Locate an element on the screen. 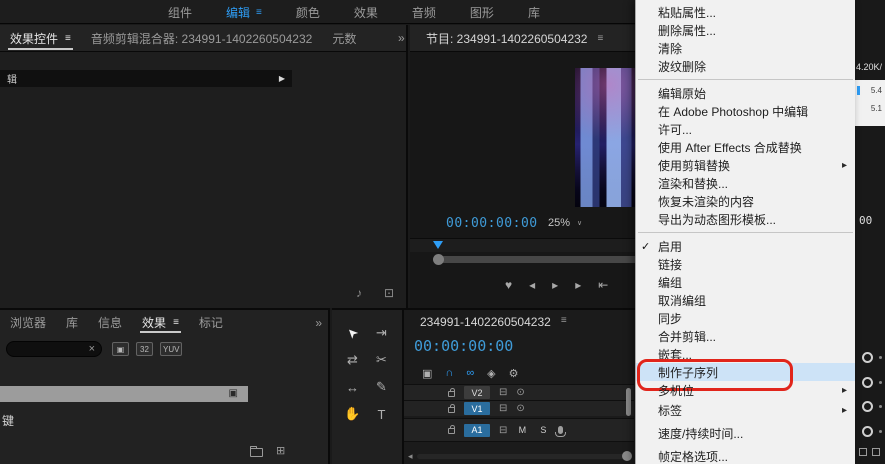 This screenshot has width=885, height=464. workspace-menu-icon: ≡ is located at coordinates (259, 12).